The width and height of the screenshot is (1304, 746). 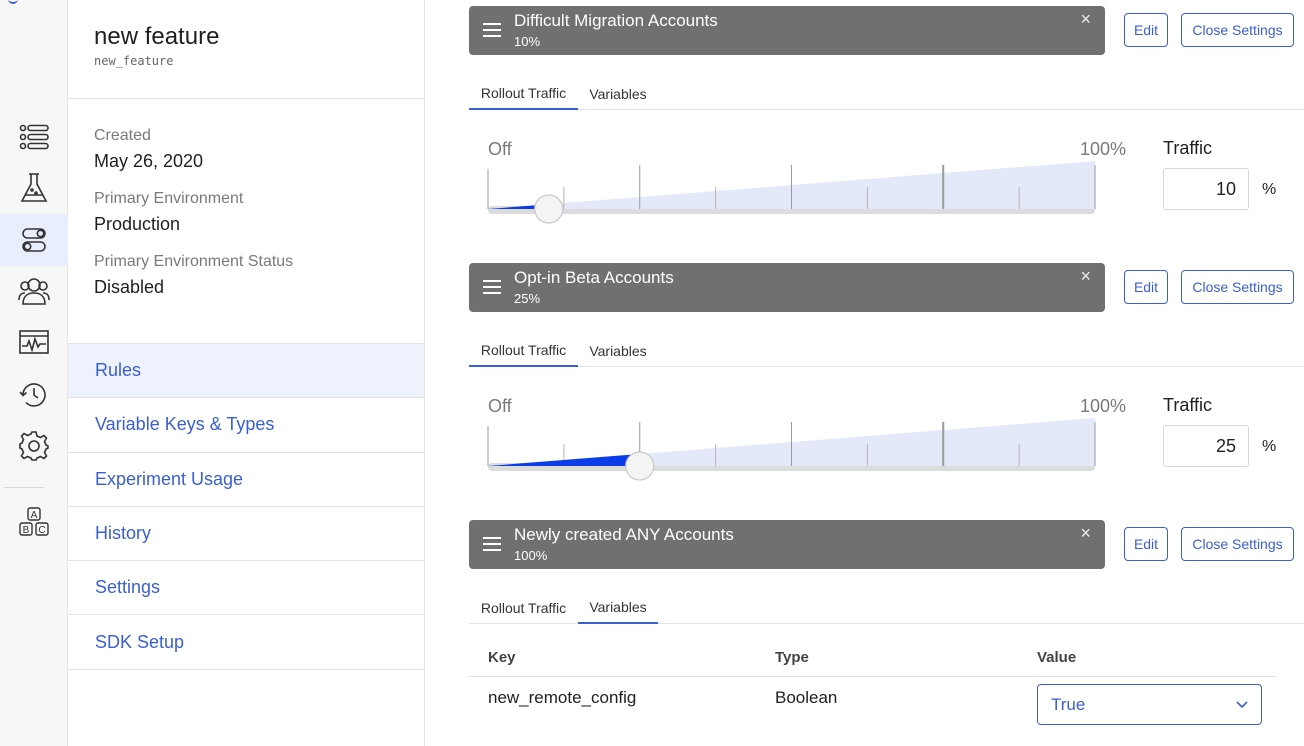 What do you see at coordinates (1149, 704) in the screenshot?
I see `variable-value-select: True` at bounding box center [1149, 704].